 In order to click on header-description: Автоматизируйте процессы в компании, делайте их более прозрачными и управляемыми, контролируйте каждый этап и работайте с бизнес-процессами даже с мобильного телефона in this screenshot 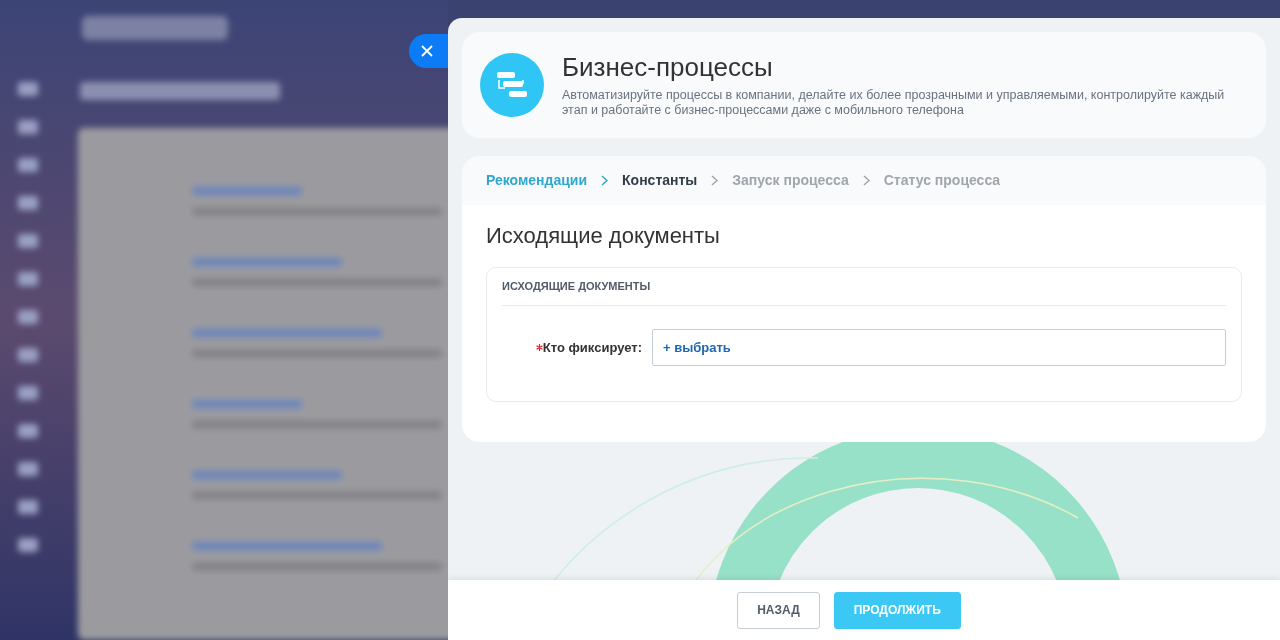, I will do `click(894, 103)`.